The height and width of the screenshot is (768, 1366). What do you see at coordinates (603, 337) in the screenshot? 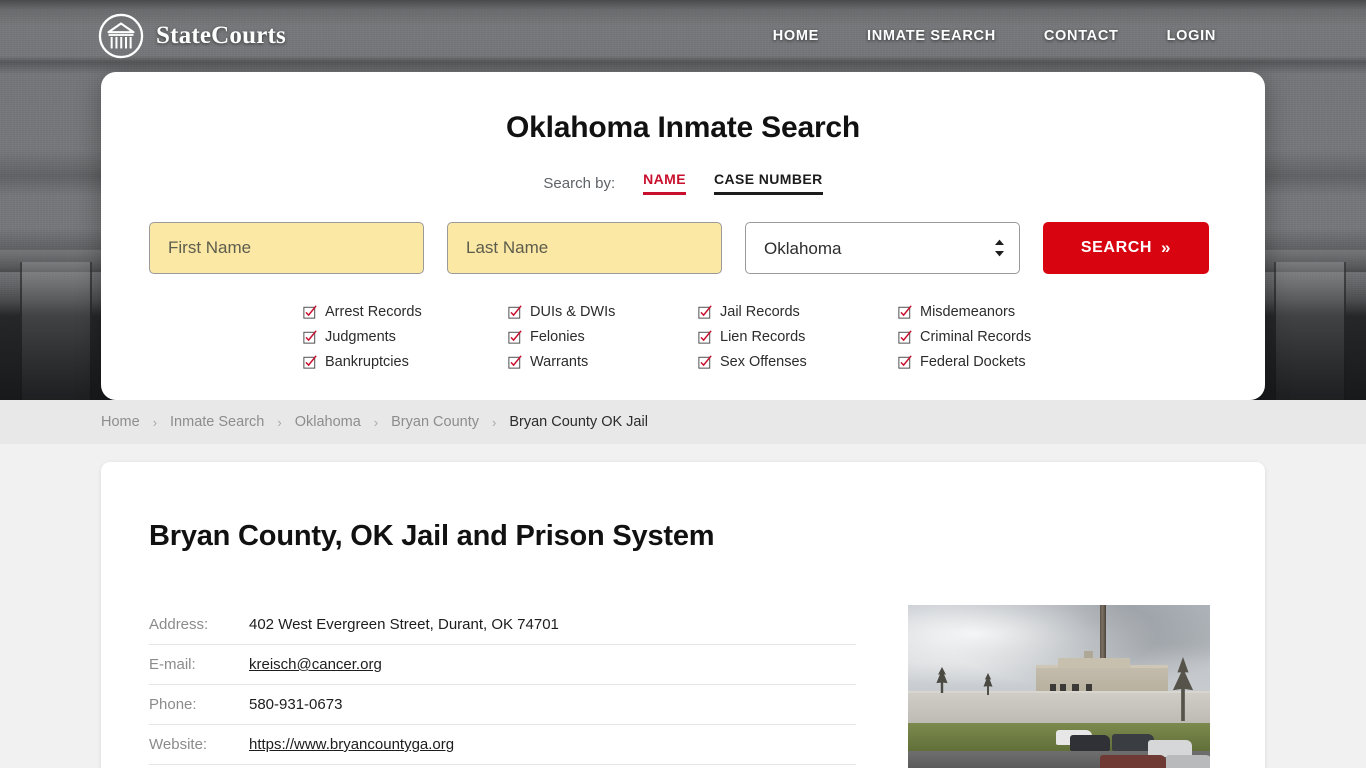
I see `record-type-item: Felonies` at bounding box center [603, 337].